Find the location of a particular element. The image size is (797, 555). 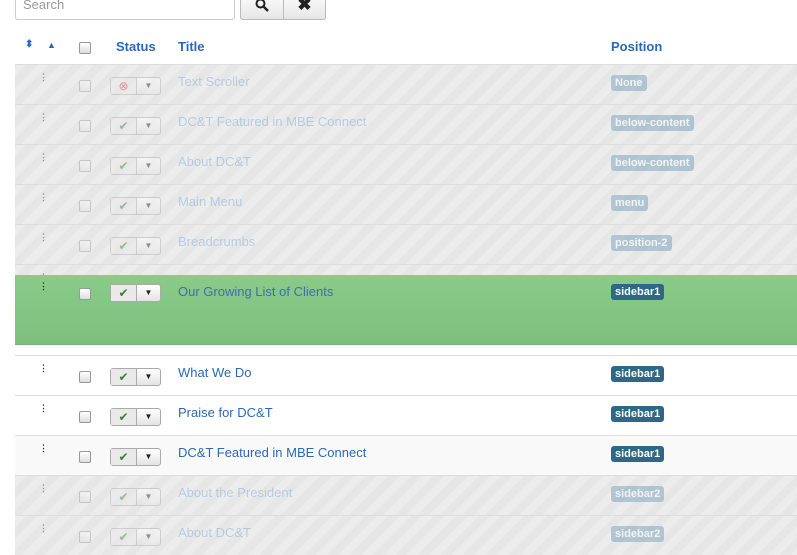

position-badge: menu is located at coordinates (630, 203).